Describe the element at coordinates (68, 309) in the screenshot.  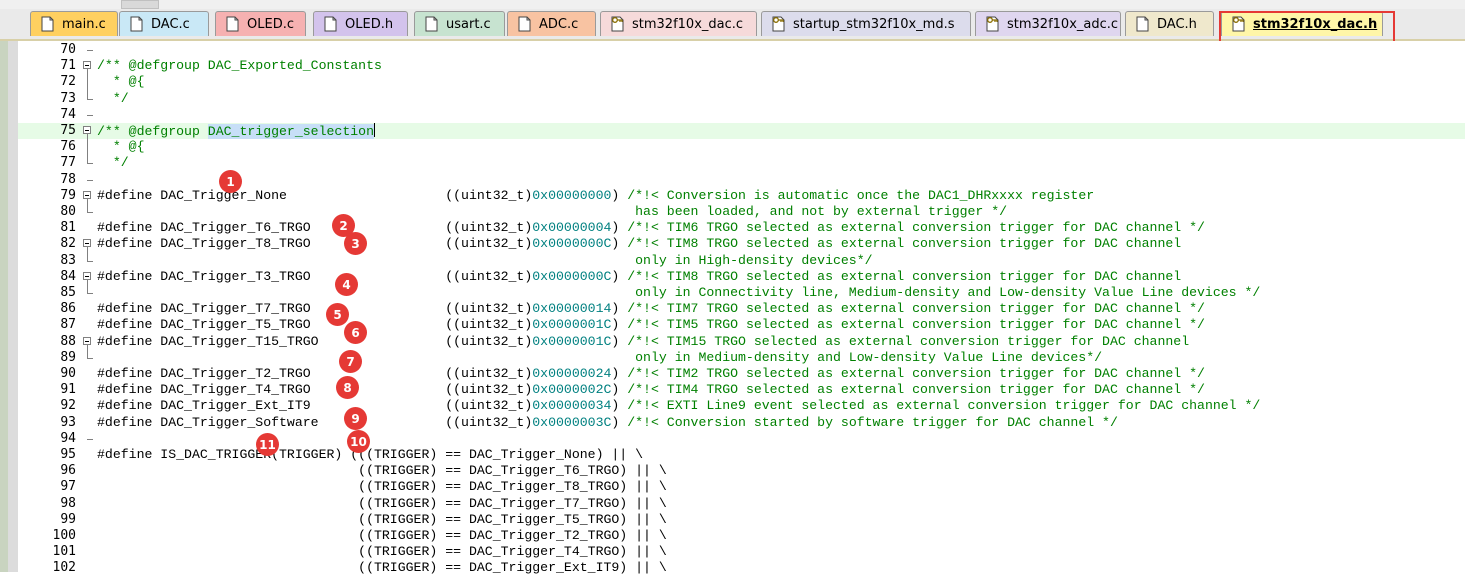
I see `line-number: 86` at that location.